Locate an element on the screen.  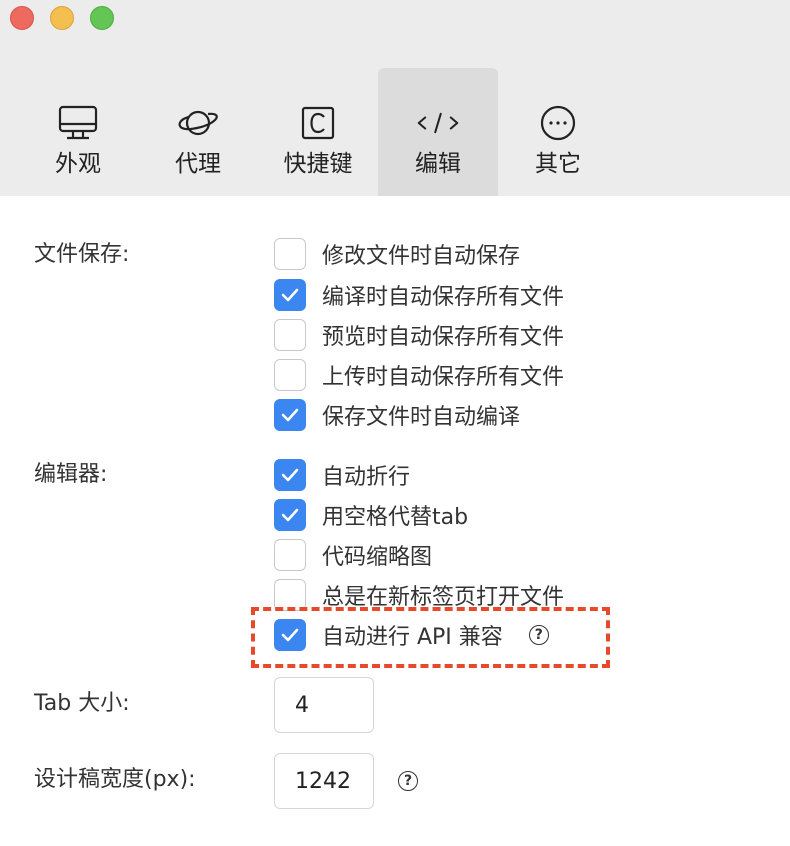
option-spaces-for-tab: 用空格代替tab is located at coordinates (371, 515).